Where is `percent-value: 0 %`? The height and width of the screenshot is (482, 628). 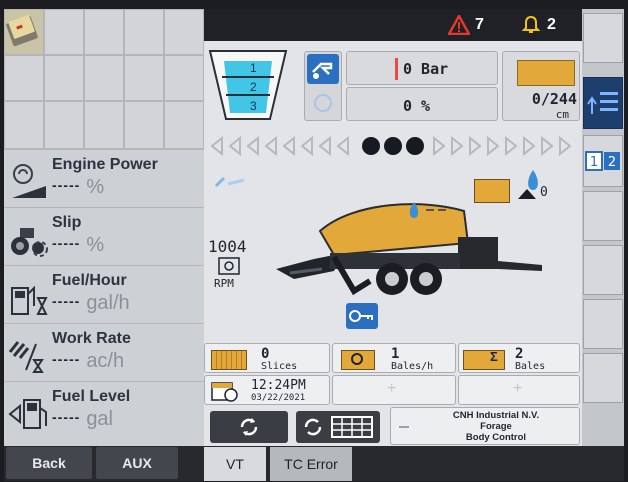 percent-value: 0 % is located at coordinates (417, 106).